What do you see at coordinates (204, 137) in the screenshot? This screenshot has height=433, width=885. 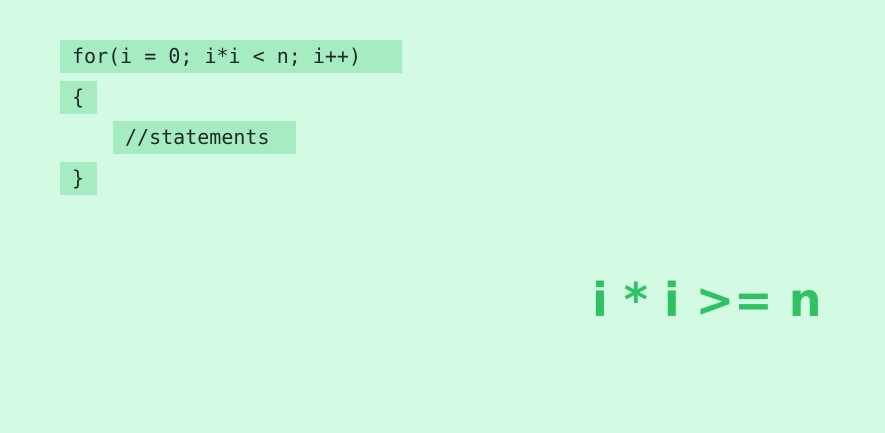 I see `code-line-statements-comment: //statements` at bounding box center [204, 137].